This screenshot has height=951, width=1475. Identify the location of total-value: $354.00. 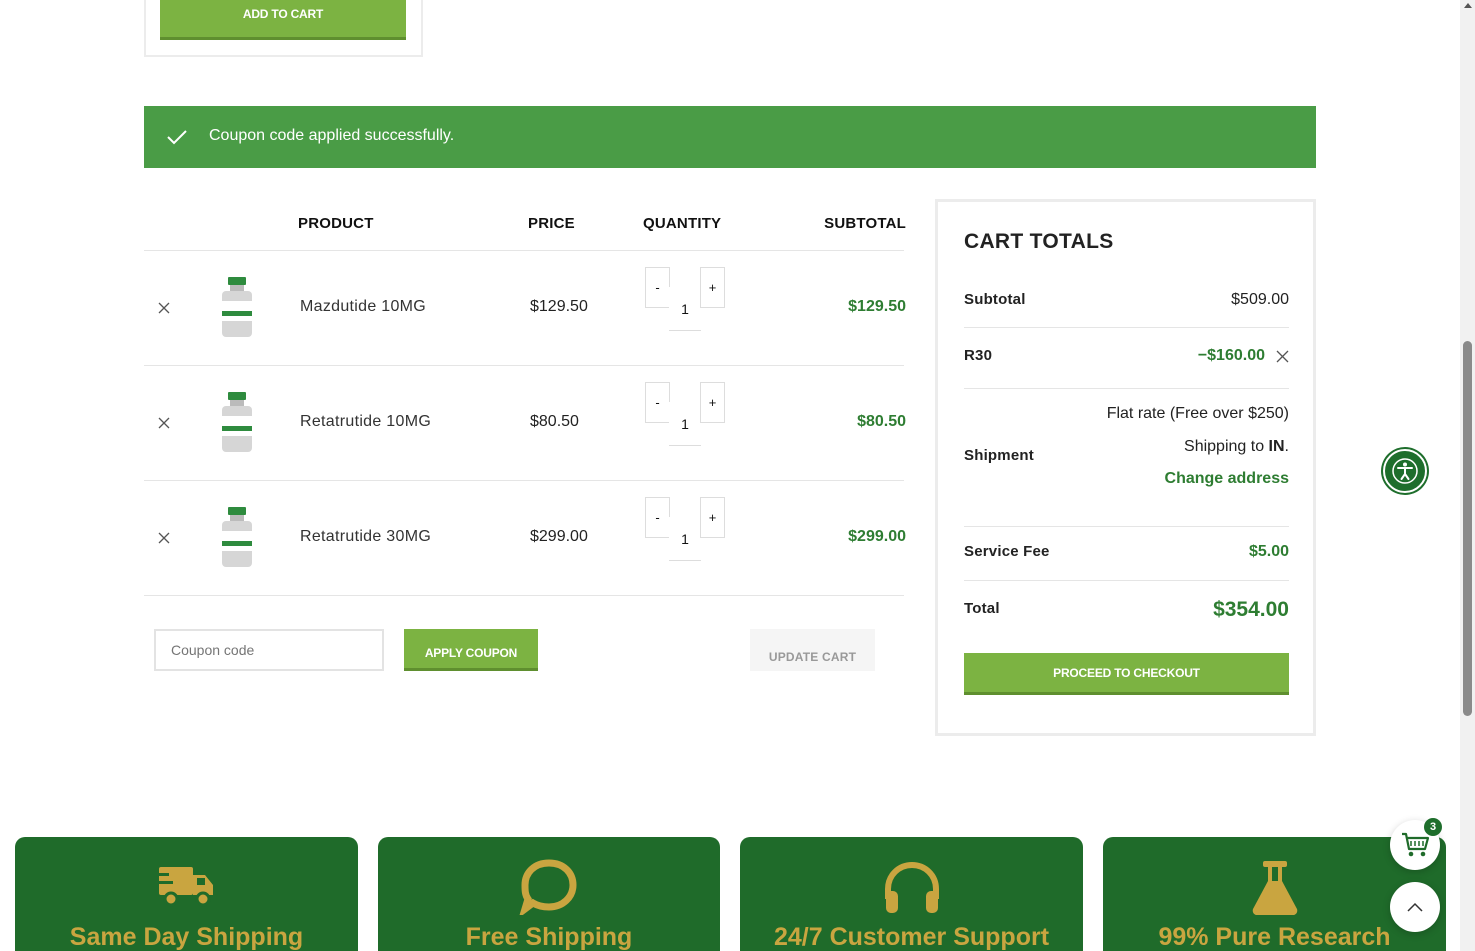
(1251, 609).